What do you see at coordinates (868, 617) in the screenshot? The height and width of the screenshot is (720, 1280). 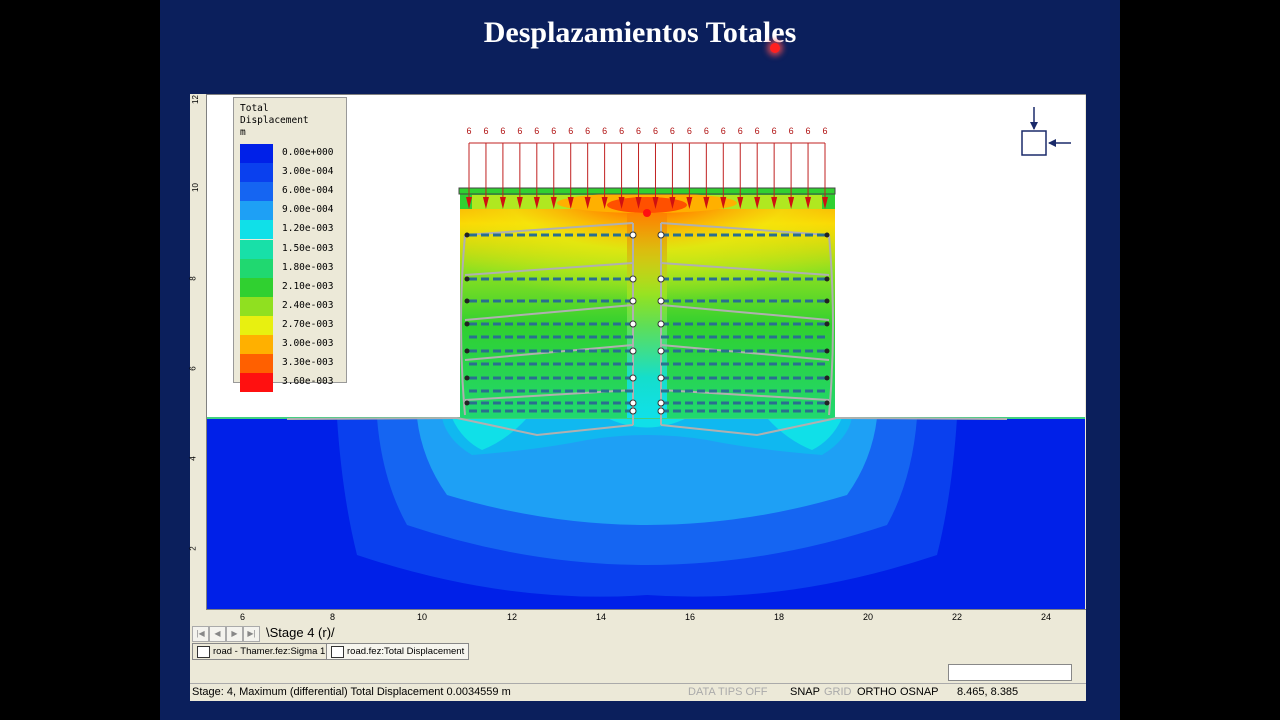 I see `x-tick: 20` at bounding box center [868, 617].